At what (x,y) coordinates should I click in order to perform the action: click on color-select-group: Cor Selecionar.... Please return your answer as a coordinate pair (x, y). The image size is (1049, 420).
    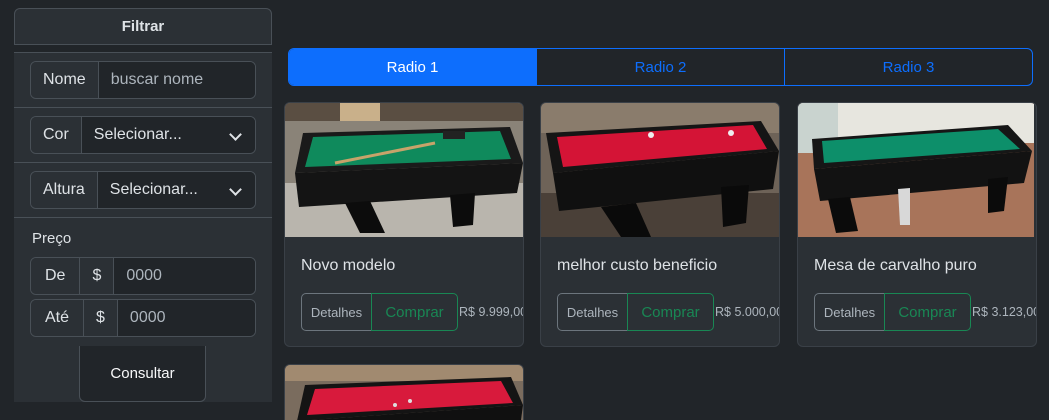
    Looking at the image, I should click on (143, 135).